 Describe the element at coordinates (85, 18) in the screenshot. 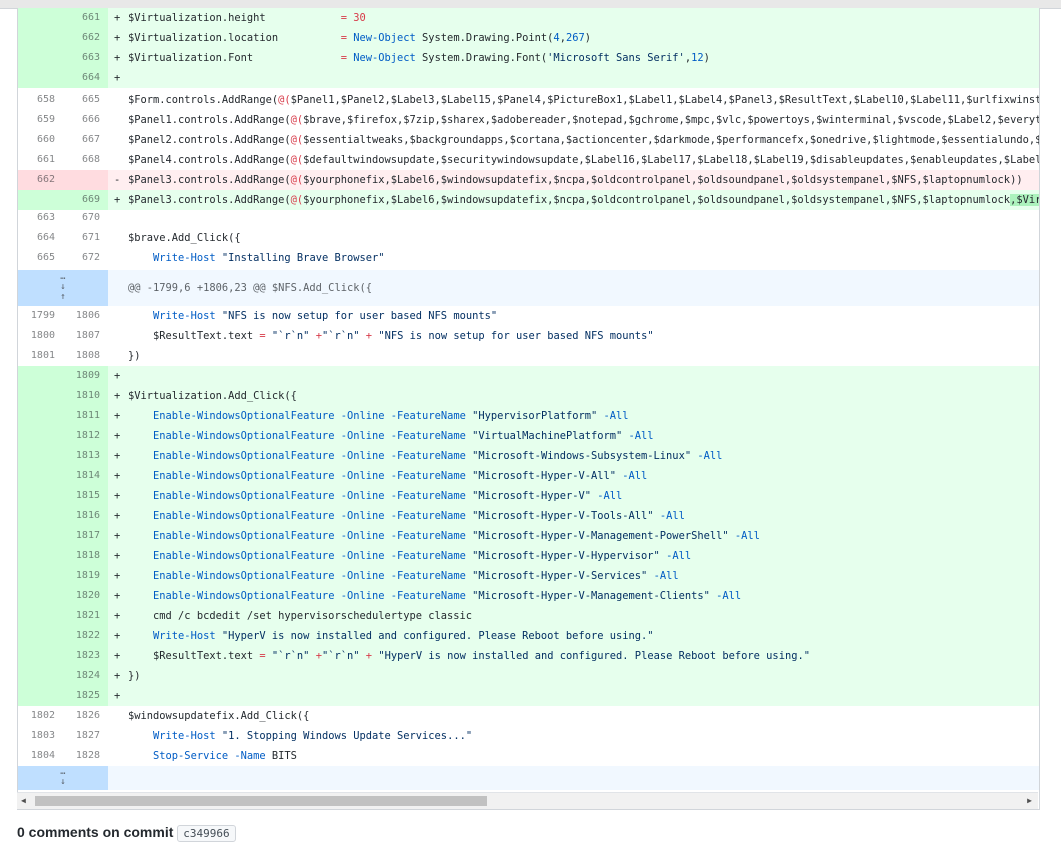

I see `new-line-number: 661` at that location.